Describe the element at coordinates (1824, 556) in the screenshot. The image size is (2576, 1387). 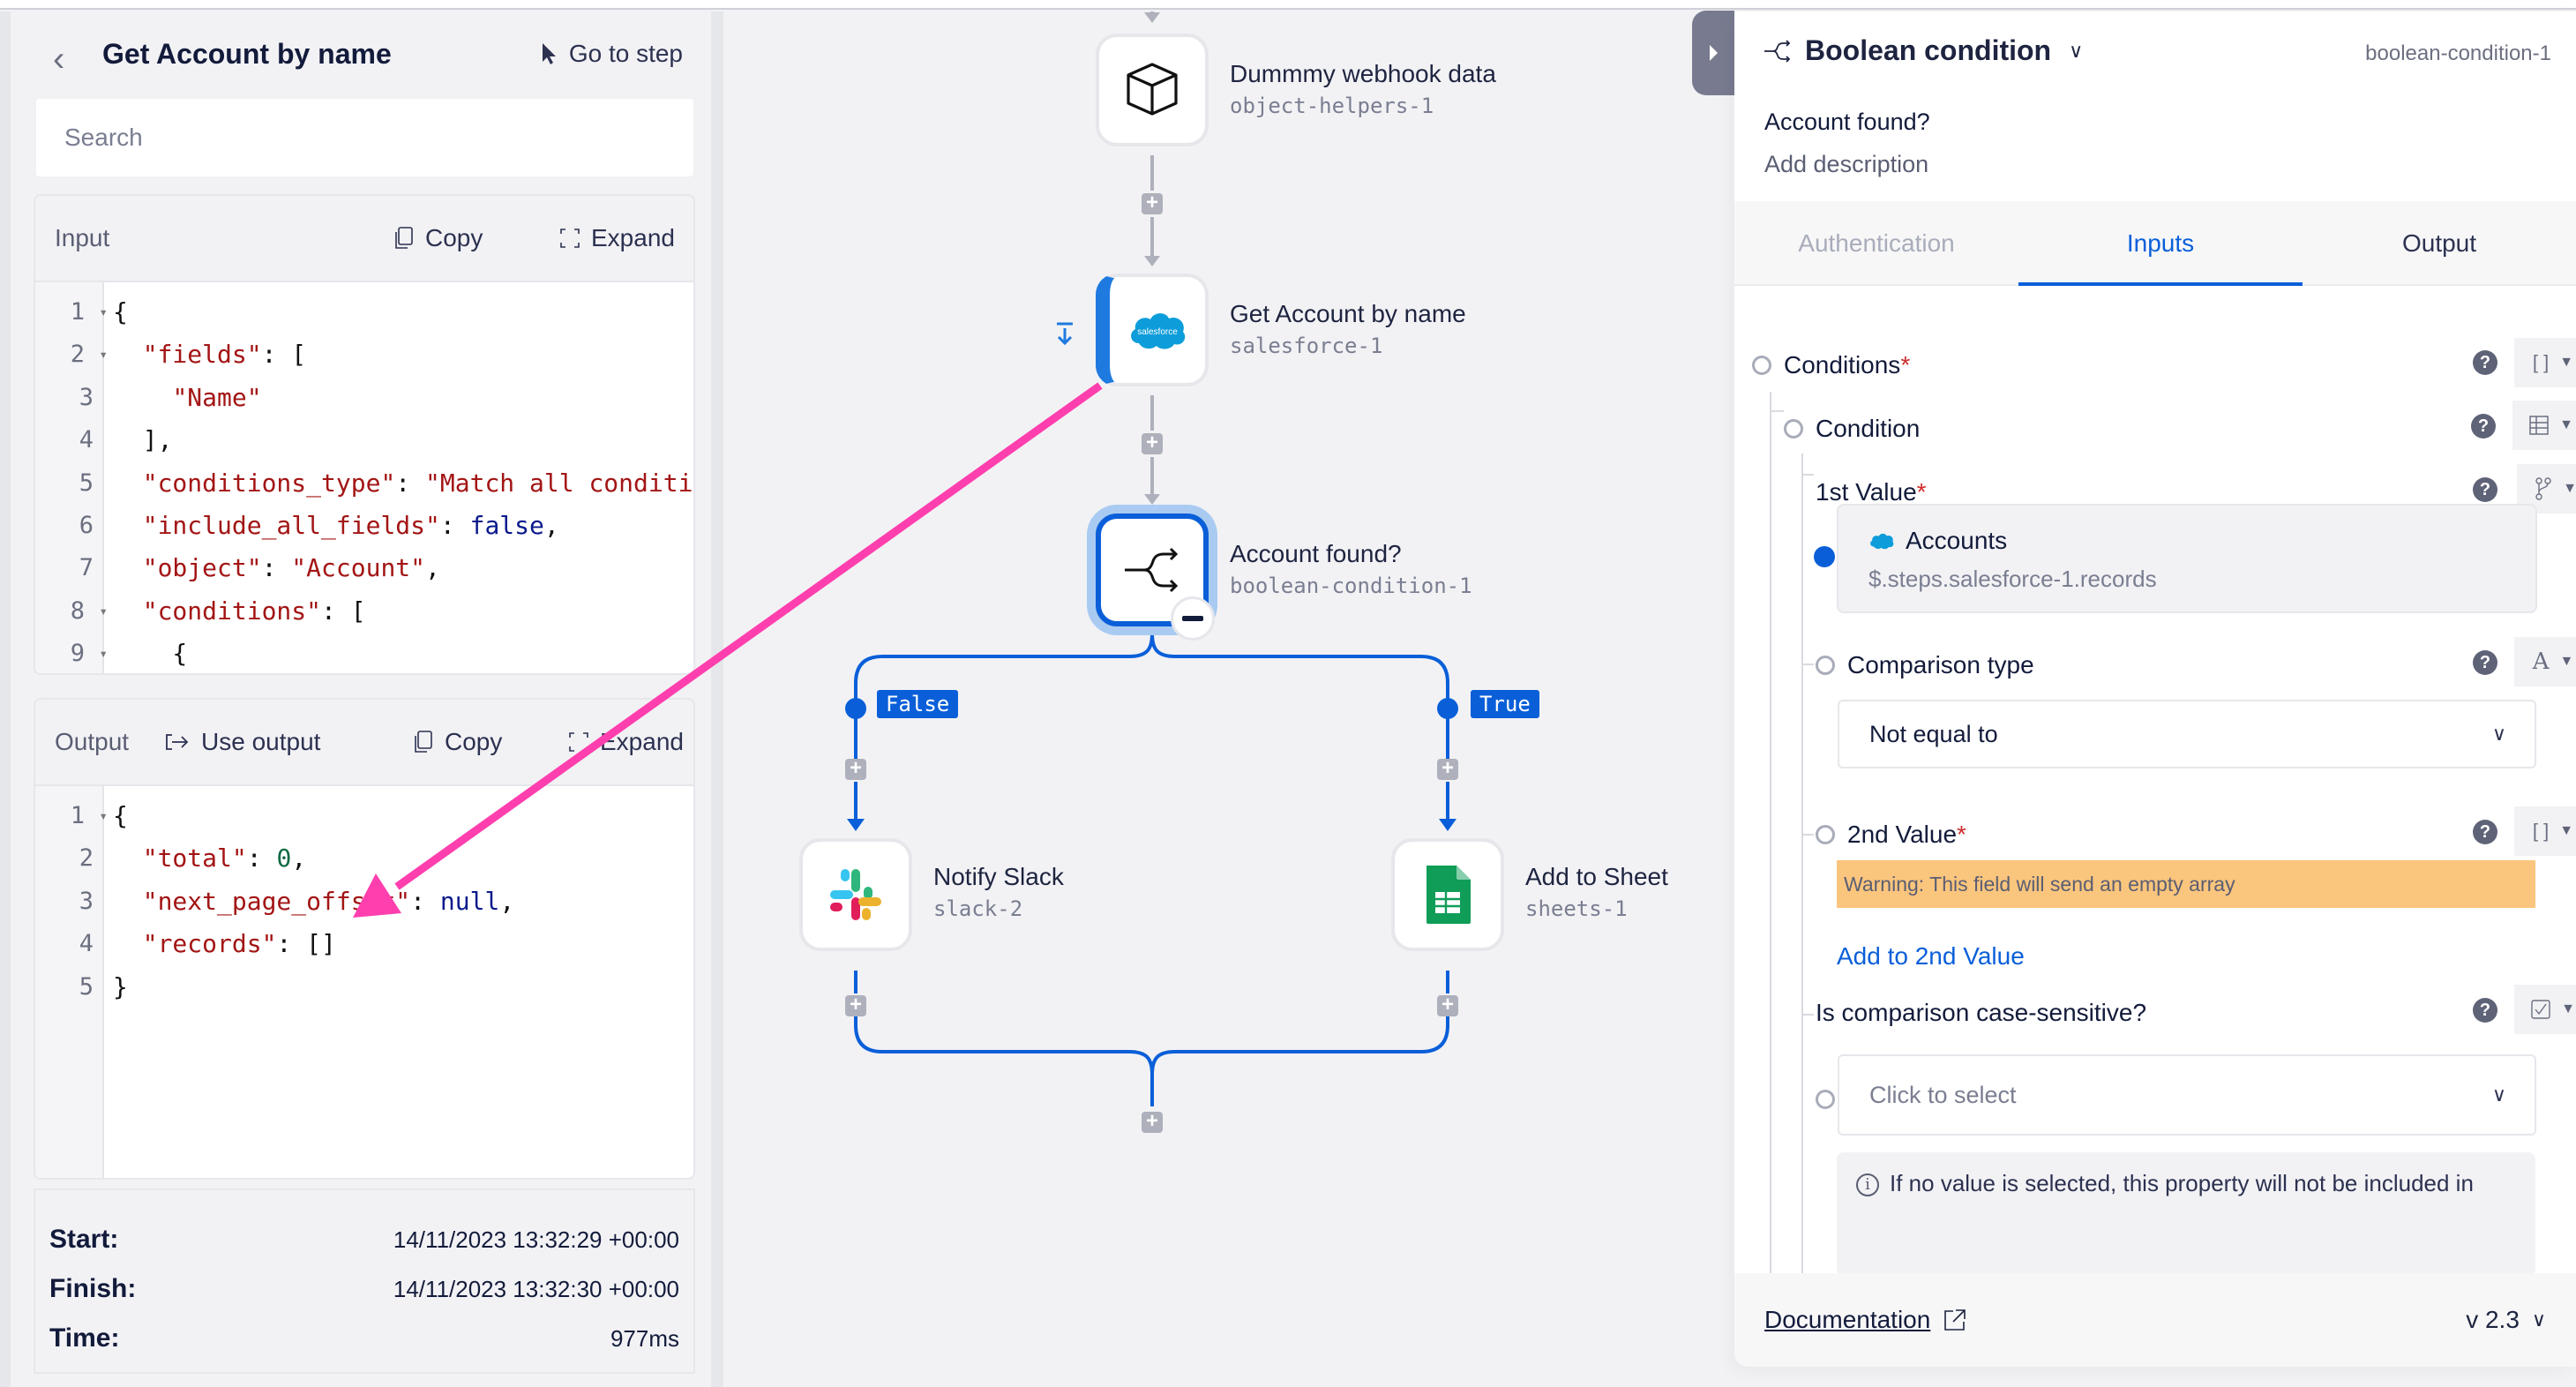
I see `connection-handle` at that location.